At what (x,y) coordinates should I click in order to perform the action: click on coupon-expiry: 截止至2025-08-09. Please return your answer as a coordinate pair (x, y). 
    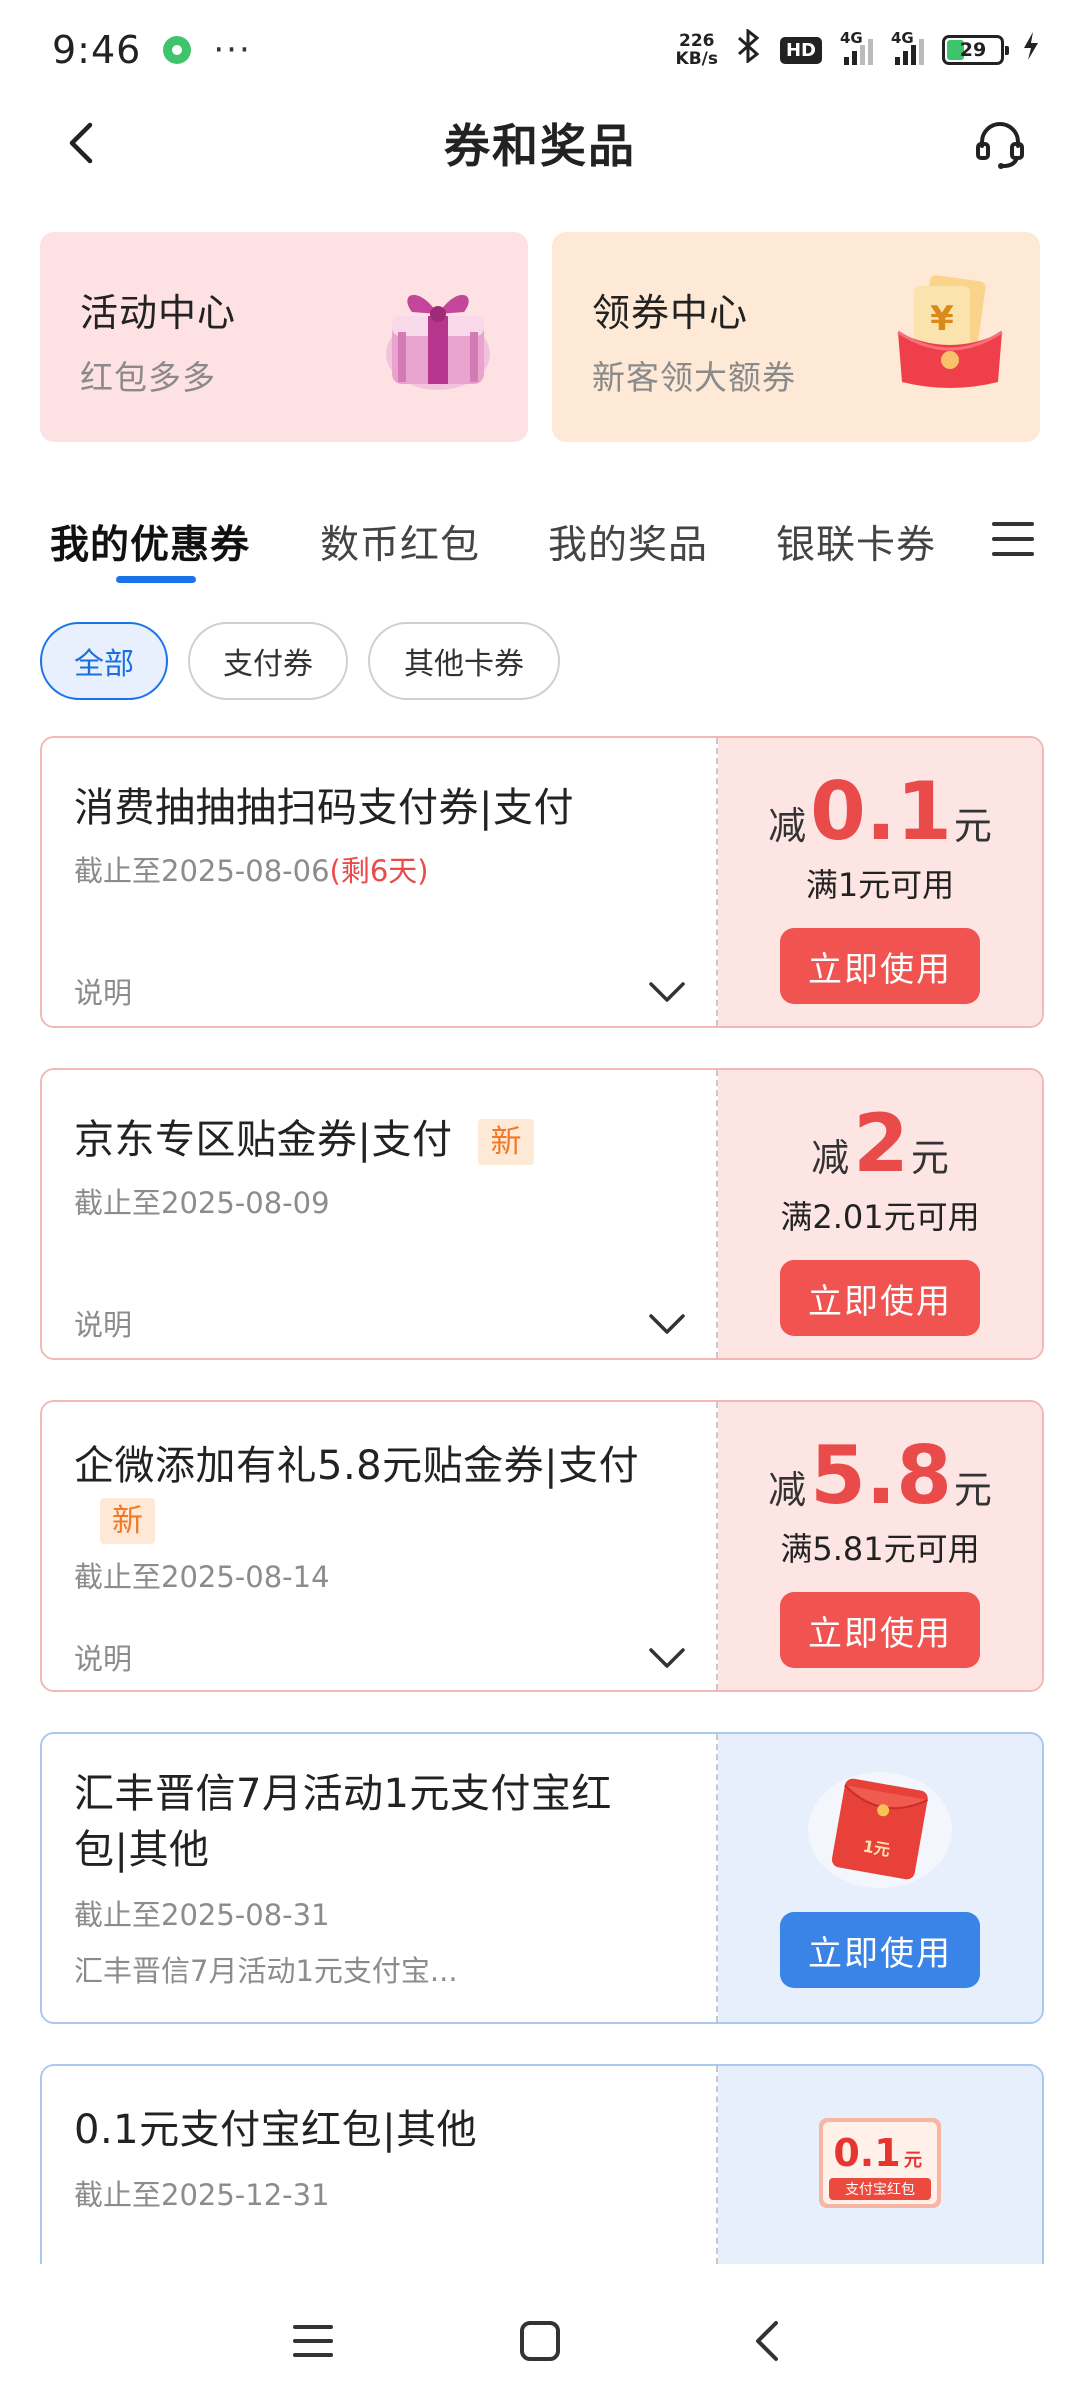
    Looking at the image, I should click on (202, 1203).